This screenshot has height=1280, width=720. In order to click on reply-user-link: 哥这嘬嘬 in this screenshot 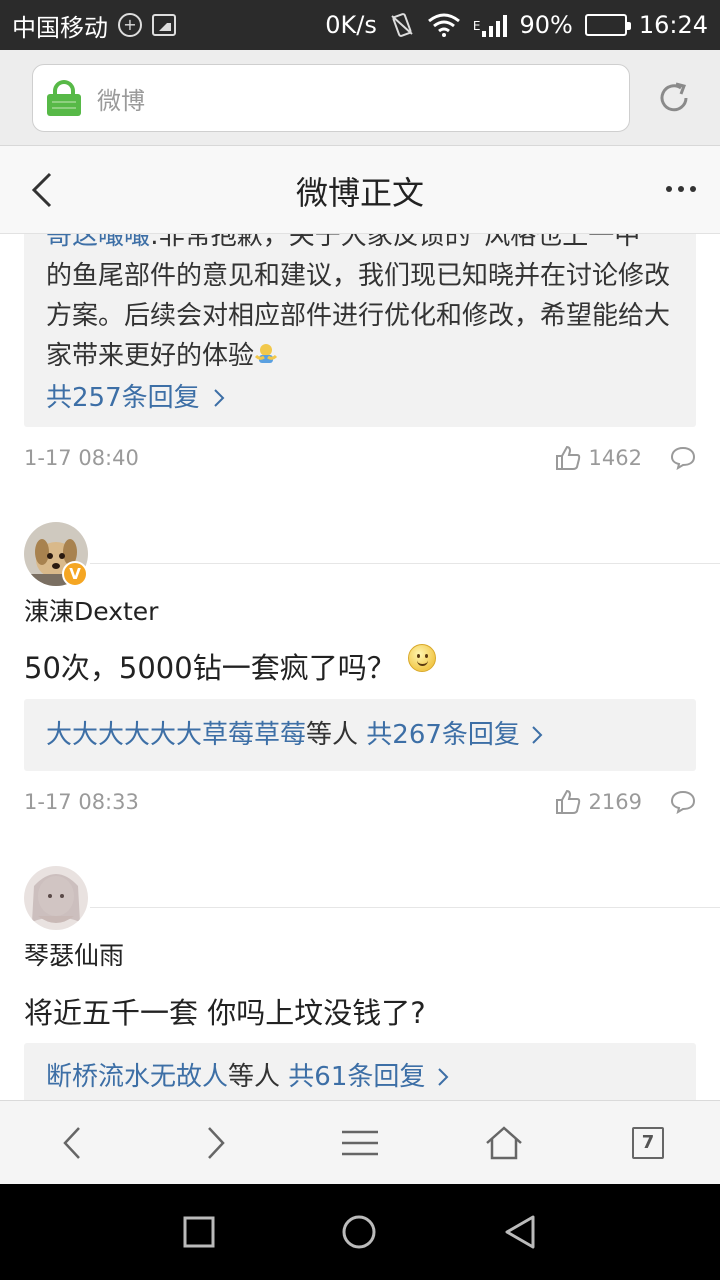, I will do `click(98, 242)`.